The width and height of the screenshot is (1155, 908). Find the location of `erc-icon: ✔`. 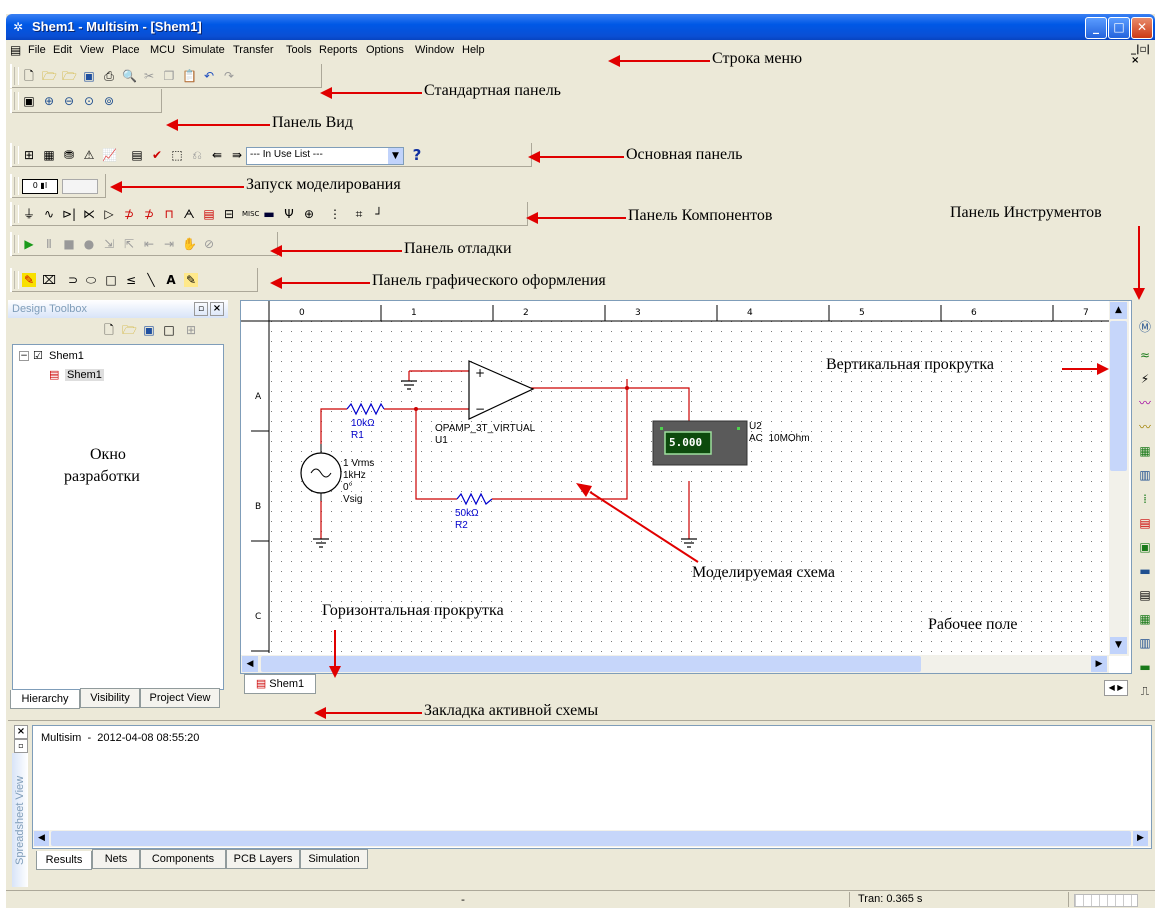

erc-icon: ✔ is located at coordinates (157, 155).